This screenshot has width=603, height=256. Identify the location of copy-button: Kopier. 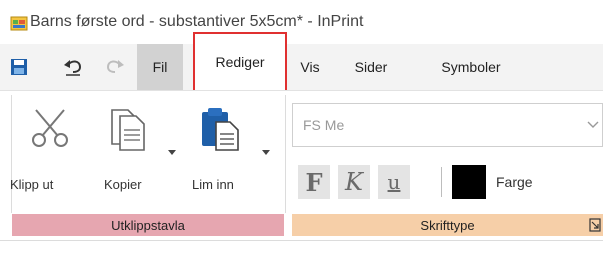
(138, 150).